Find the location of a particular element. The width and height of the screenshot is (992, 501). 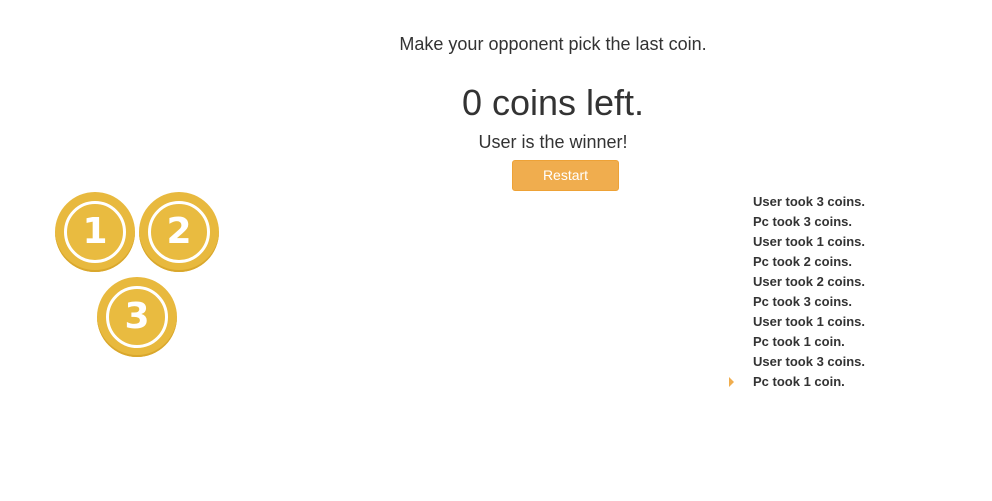

coin: 1 is located at coordinates (95, 232).